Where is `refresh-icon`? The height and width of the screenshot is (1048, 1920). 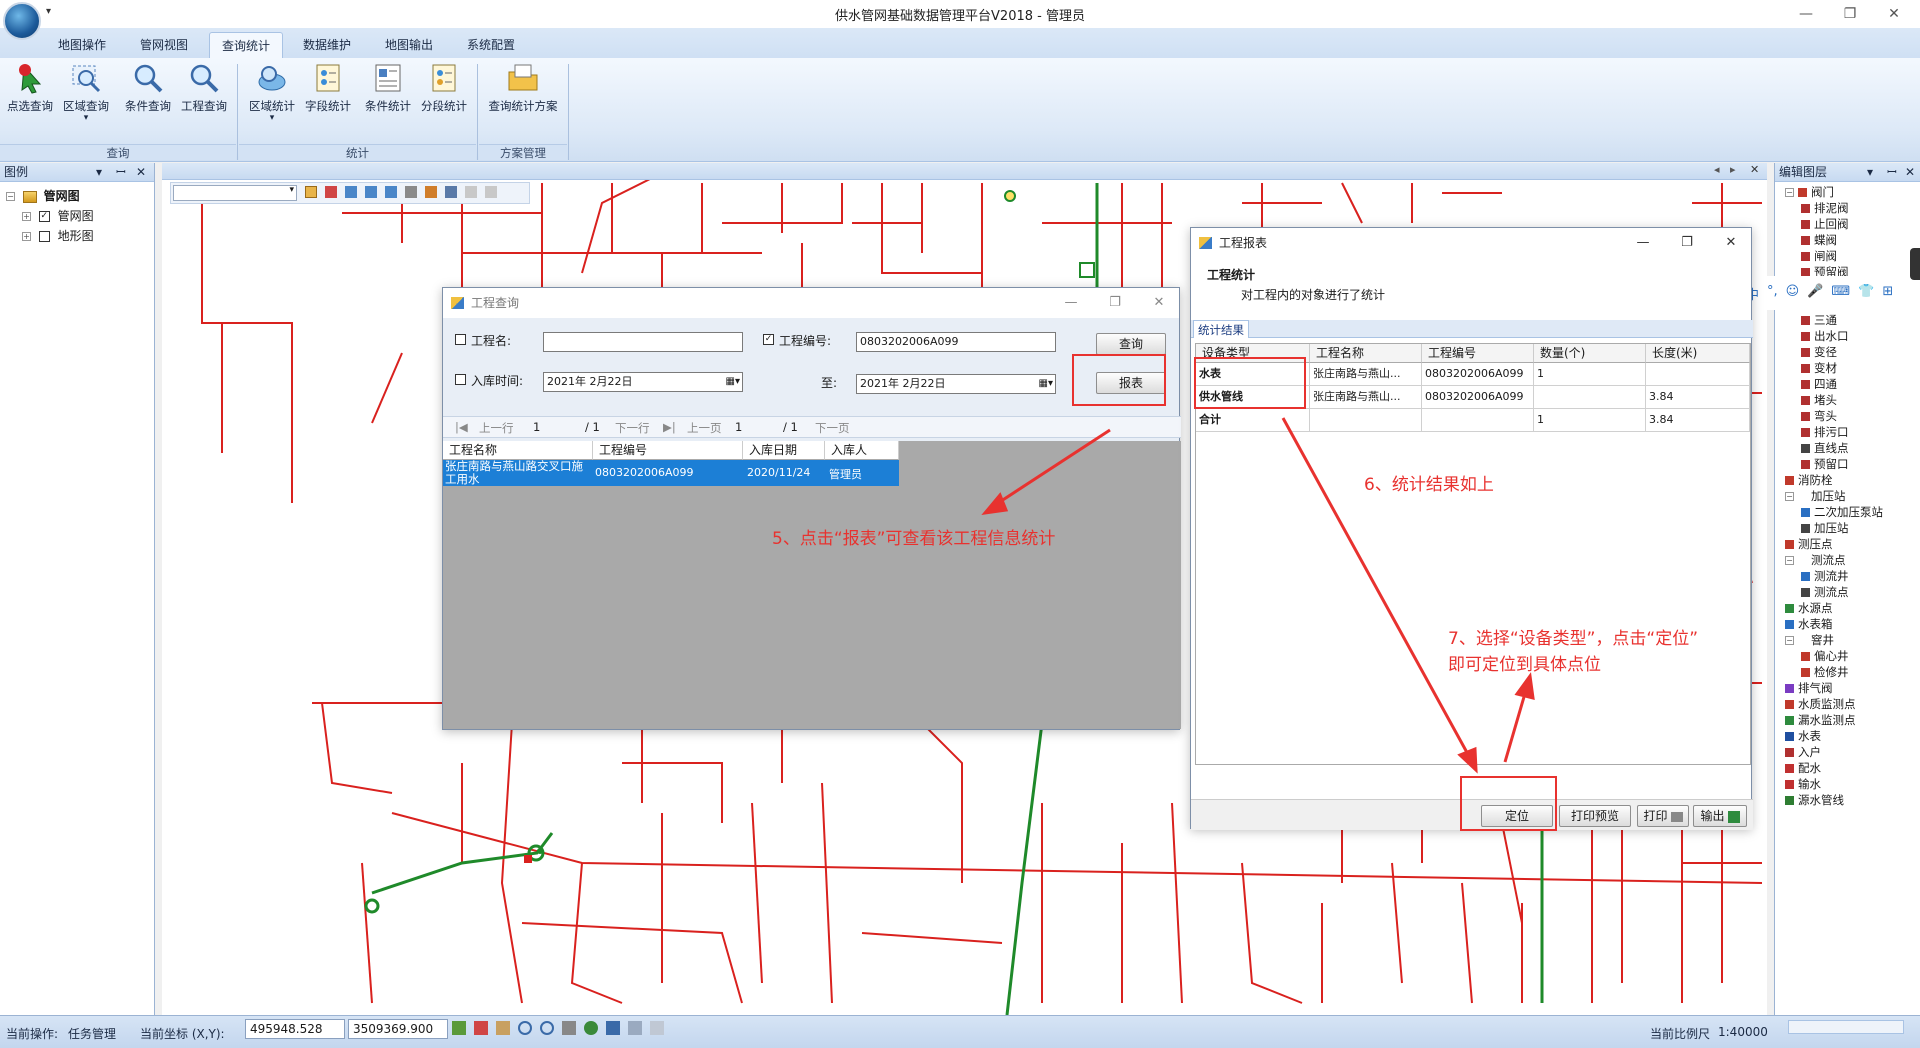
refresh-icon is located at coordinates (657, 1028).